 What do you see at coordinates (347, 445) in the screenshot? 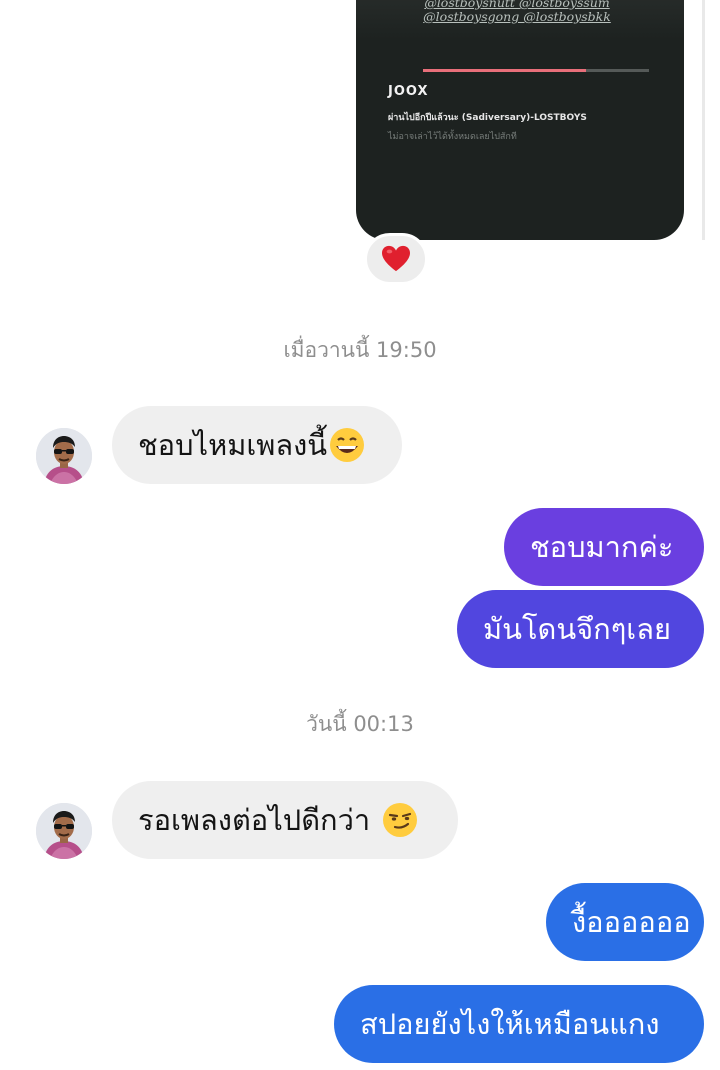
I see `grinning-face-icon` at bounding box center [347, 445].